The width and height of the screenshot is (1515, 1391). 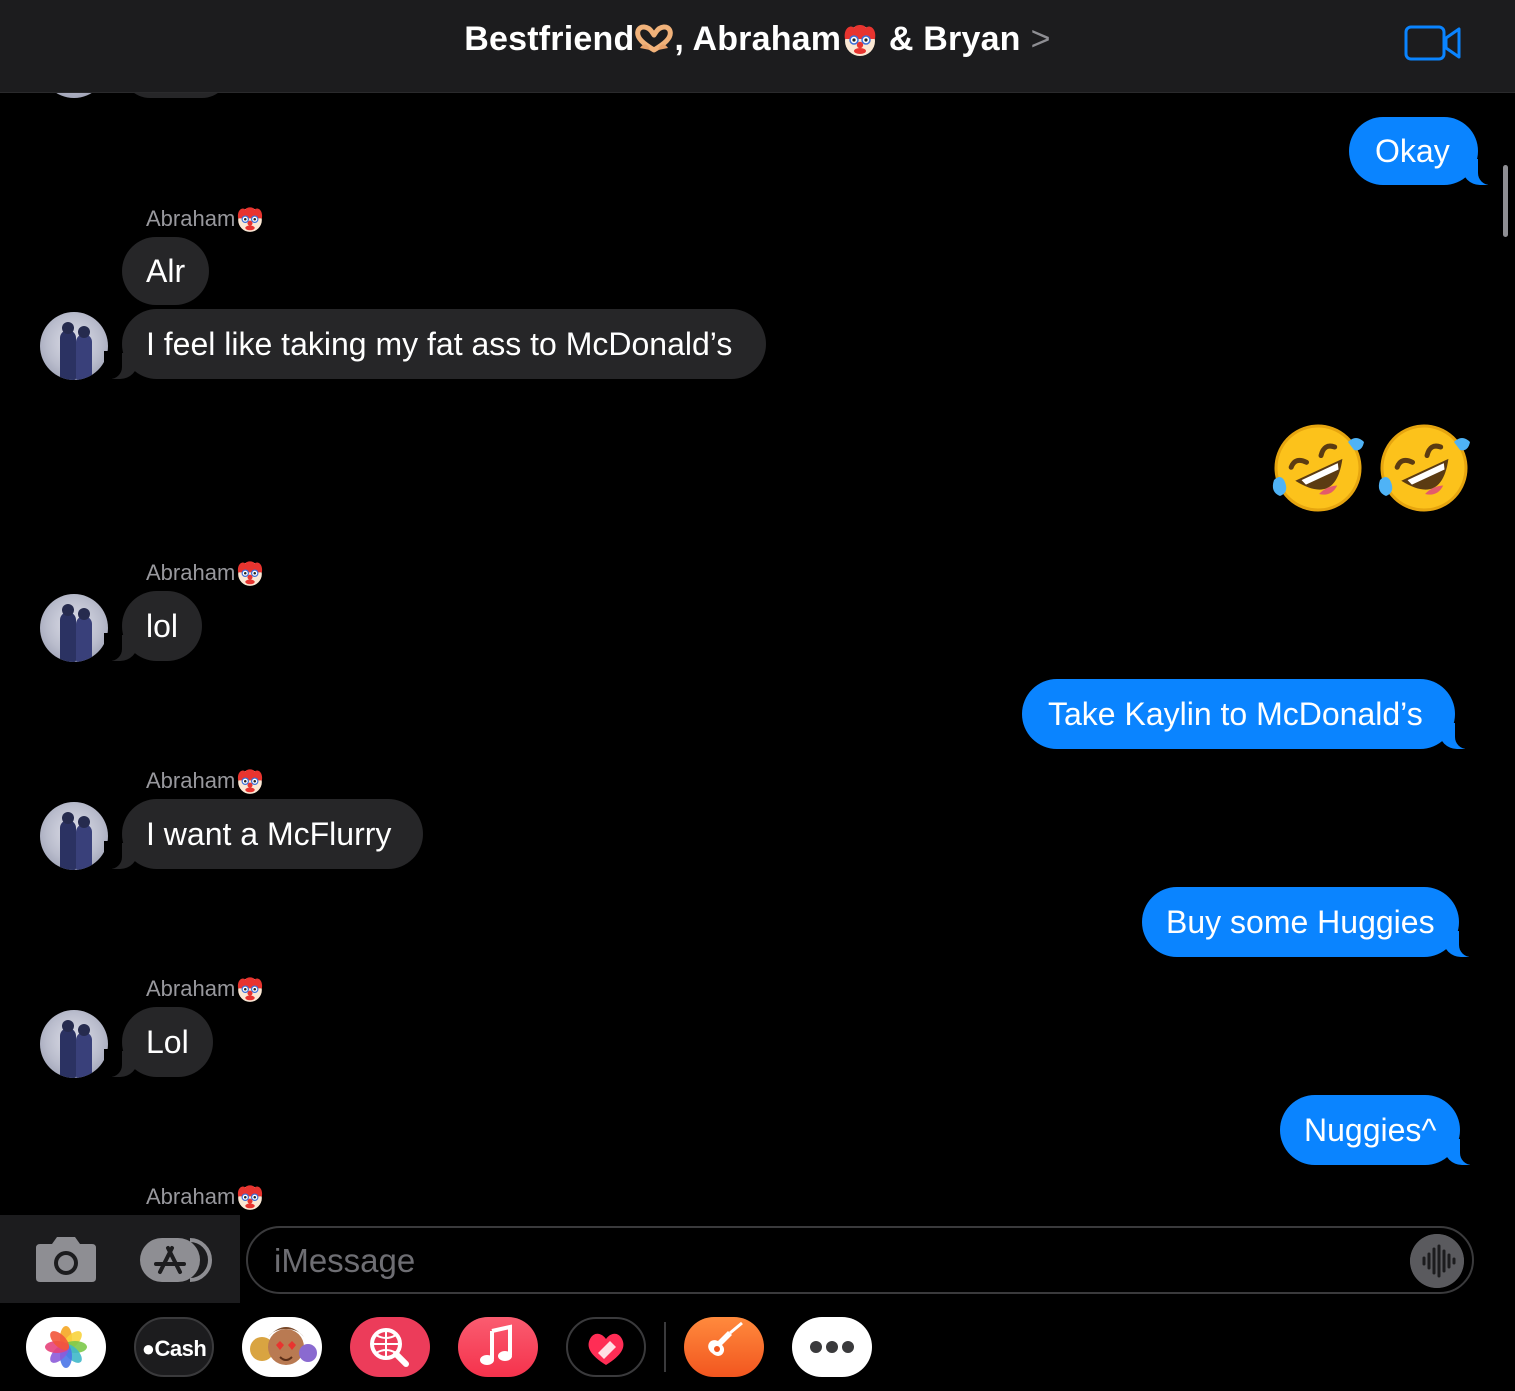 What do you see at coordinates (1433, 43) in the screenshot?
I see `video-call-icon` at bounding box center [1433, 43].